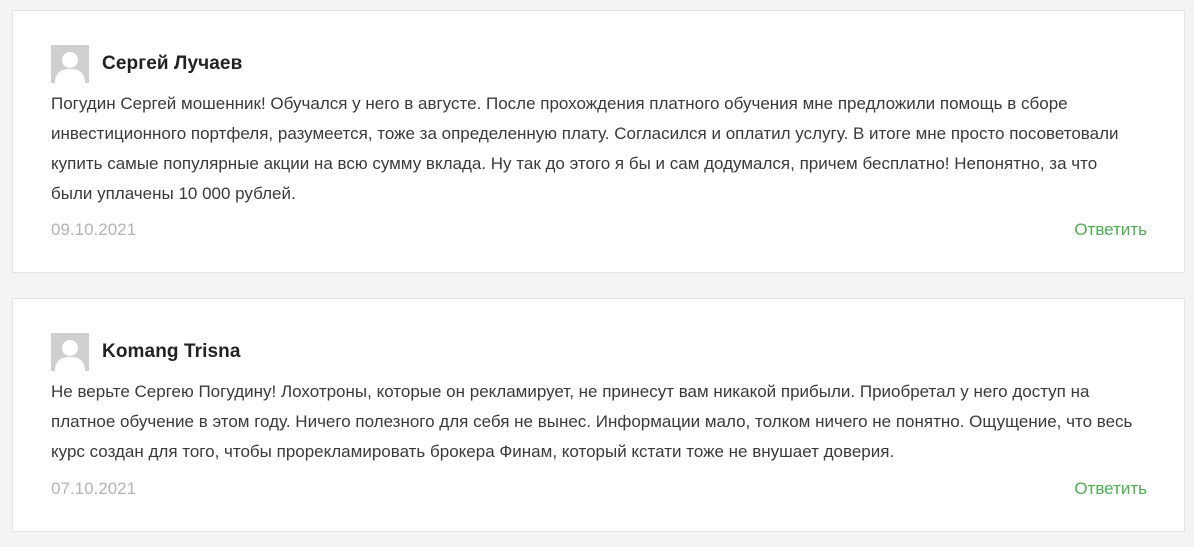 The width and height of the screenshot is (1194, 547). What do you see at coordinates (171, 351) in the screenshot?
I see `comment-author: Komang Trisna` at bounding box center [171, 351].